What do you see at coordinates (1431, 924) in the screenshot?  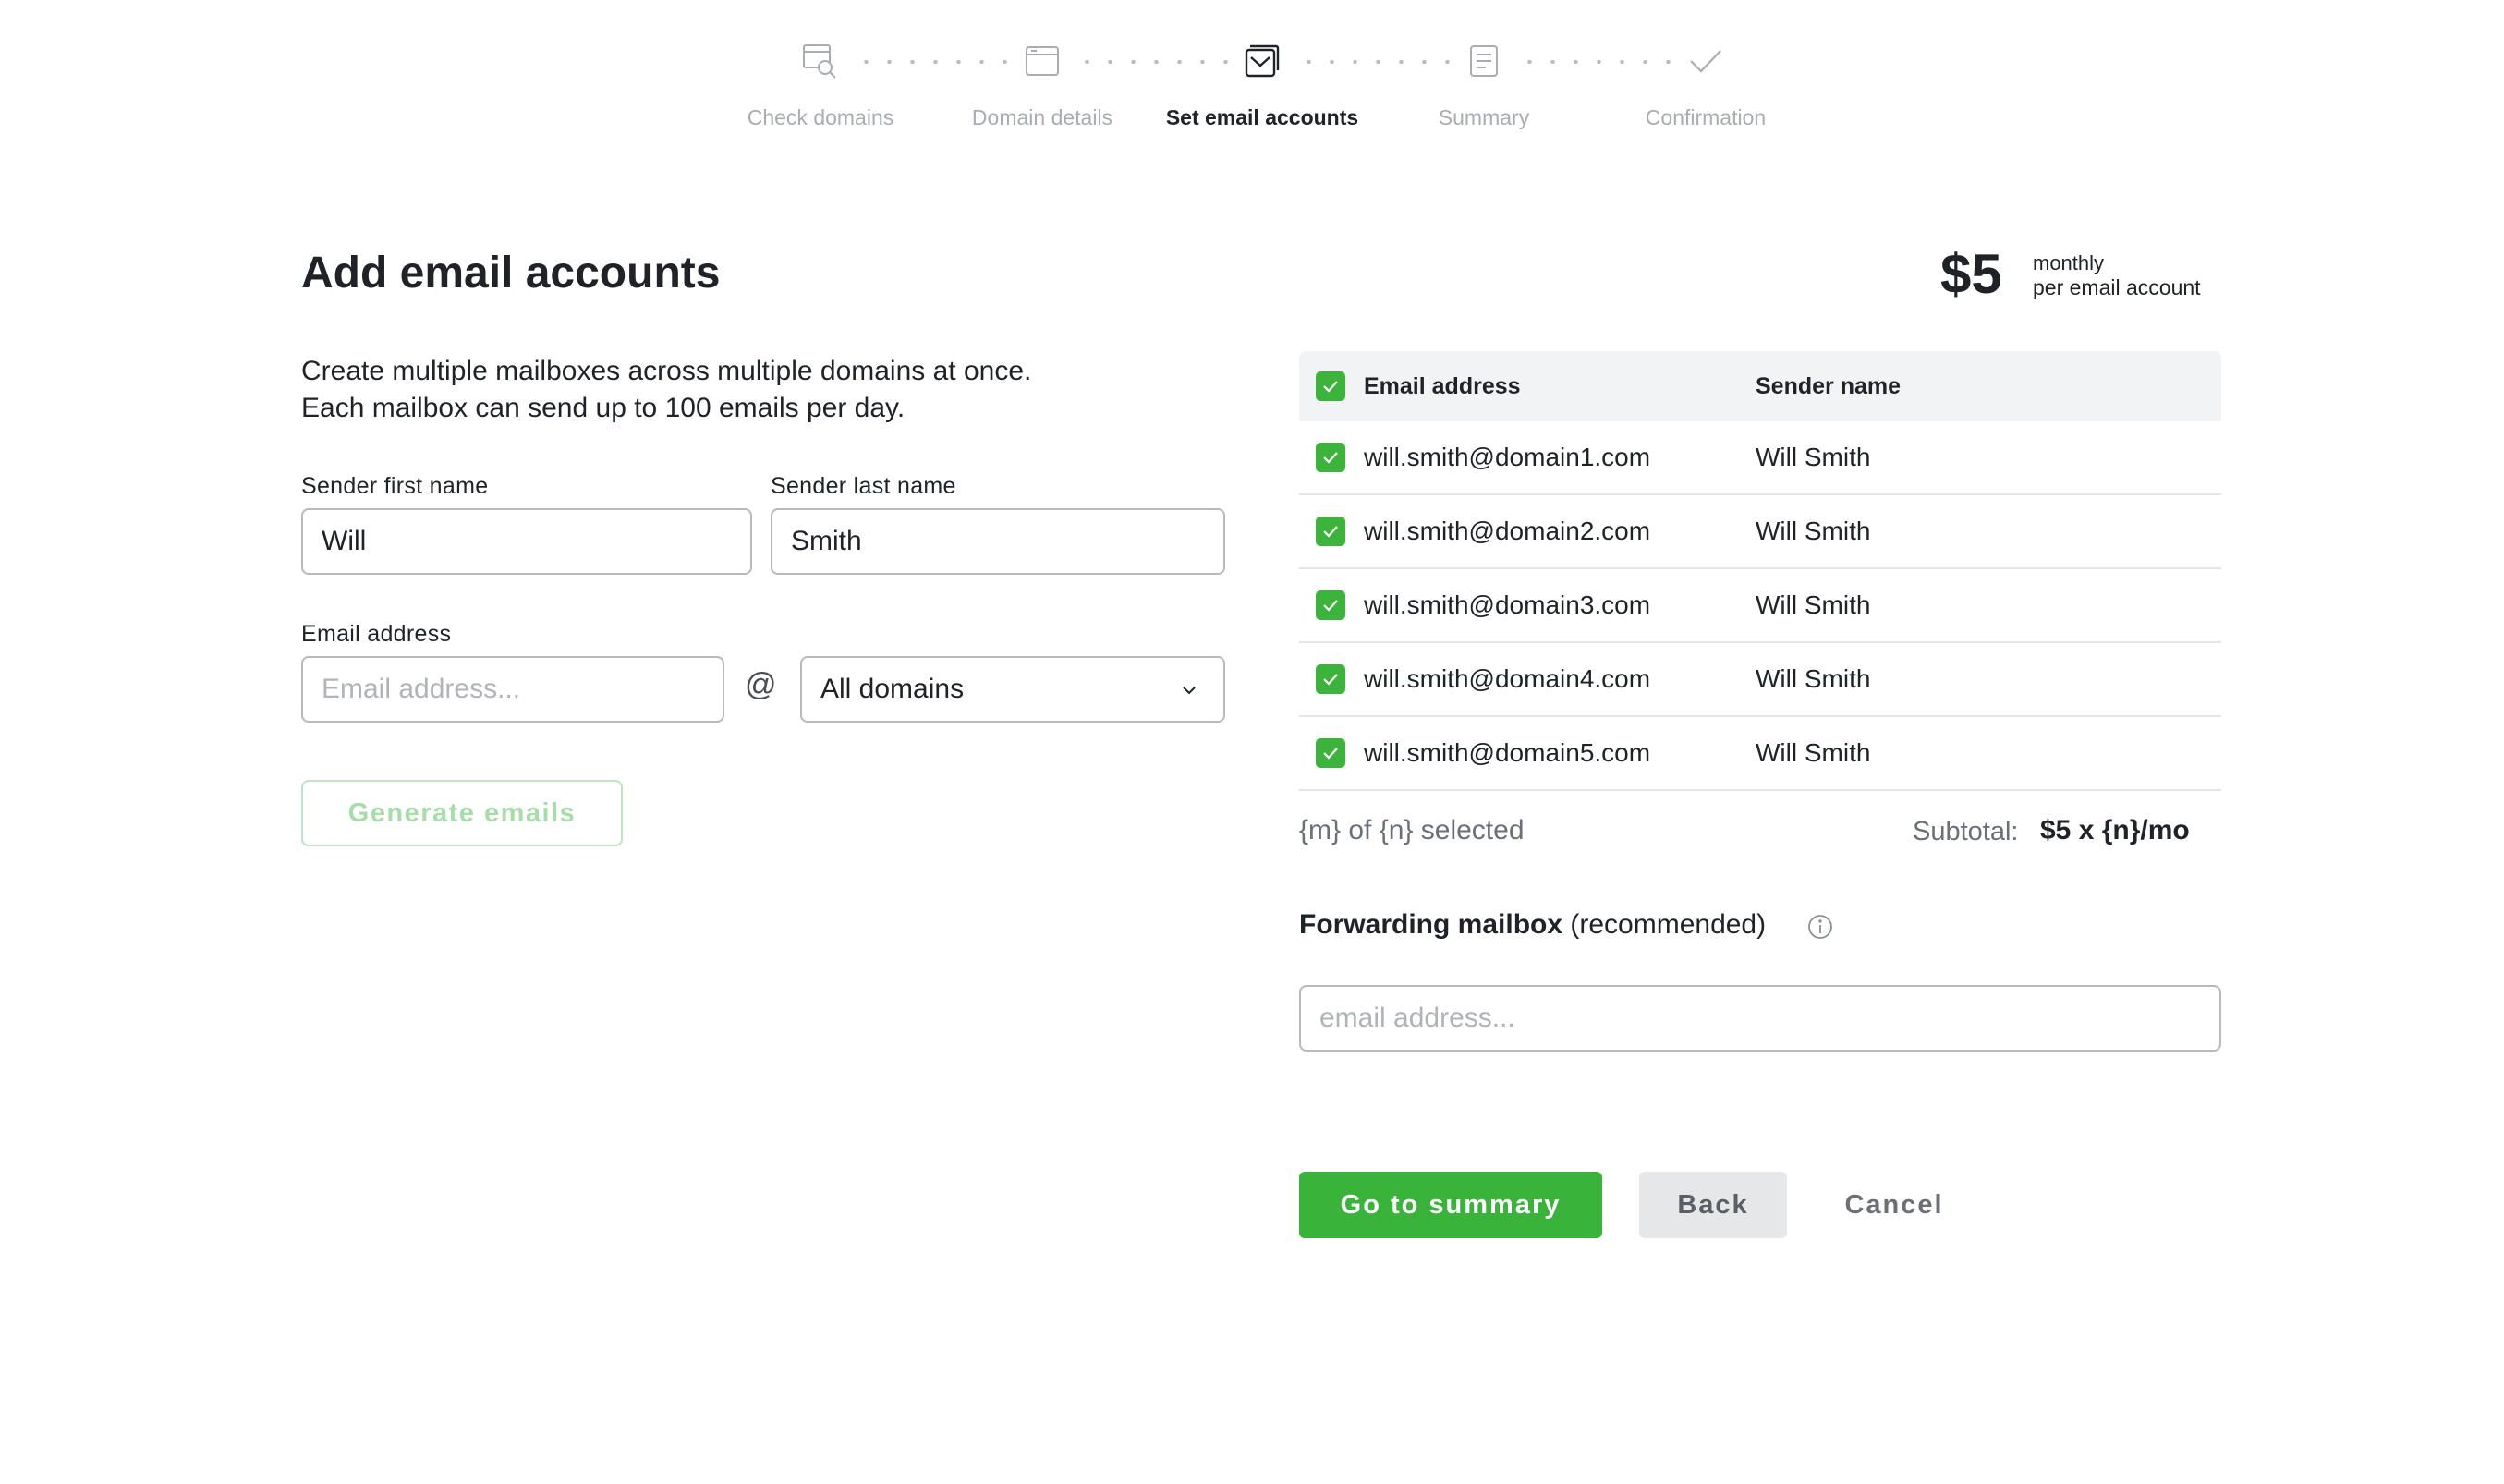 I see `forwarding-title-bold: Forwarding mailbox` at bounding box center [1431, 924].